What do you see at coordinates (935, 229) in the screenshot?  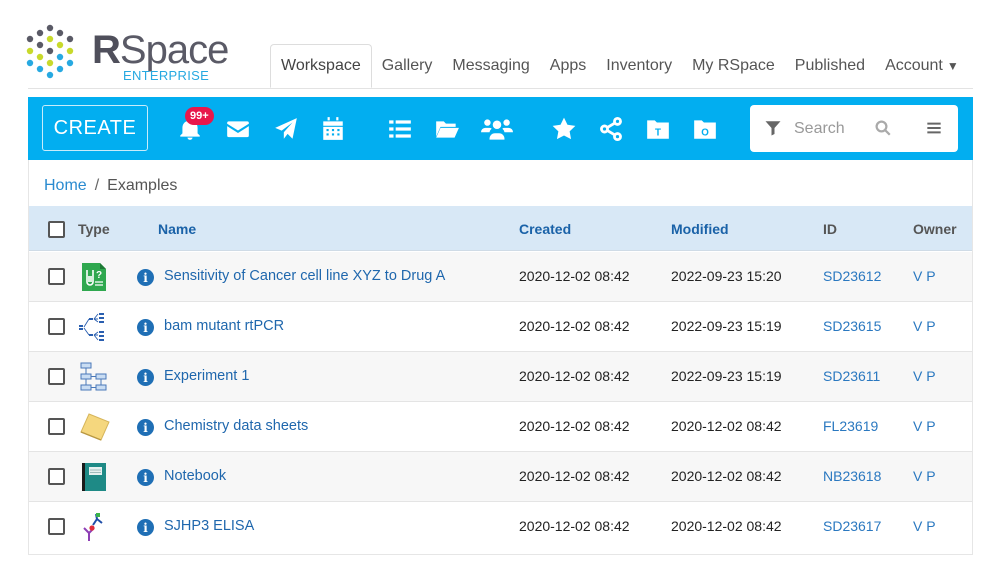 I see `column-header-owner: Owner` at bounding box center [935, 229].